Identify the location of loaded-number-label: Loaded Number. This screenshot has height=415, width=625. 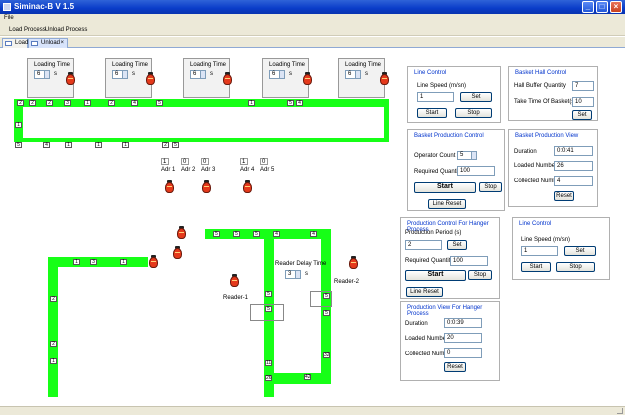
(536, 166).